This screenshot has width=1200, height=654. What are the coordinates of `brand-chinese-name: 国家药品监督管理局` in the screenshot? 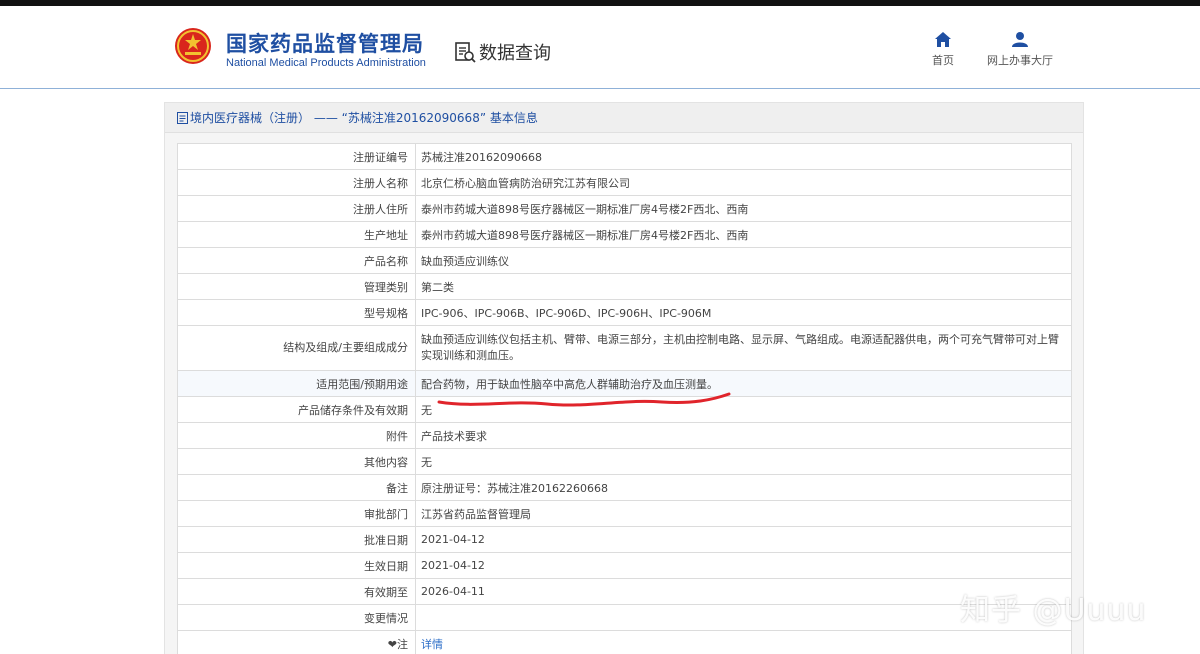 It's located at (325, 43).